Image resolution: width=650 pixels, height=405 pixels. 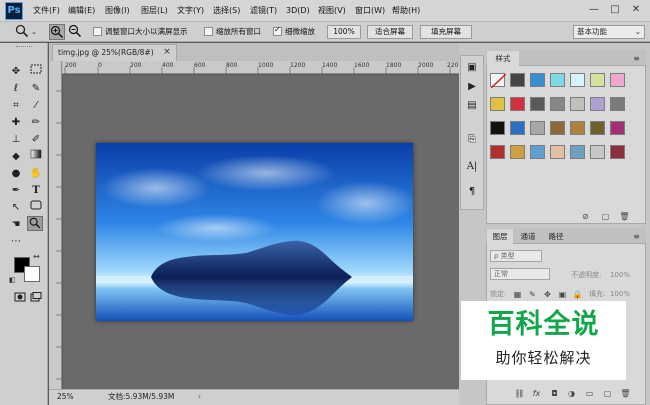 I want to click on lock-image-icon: ✎, so click(x=532, y=294).